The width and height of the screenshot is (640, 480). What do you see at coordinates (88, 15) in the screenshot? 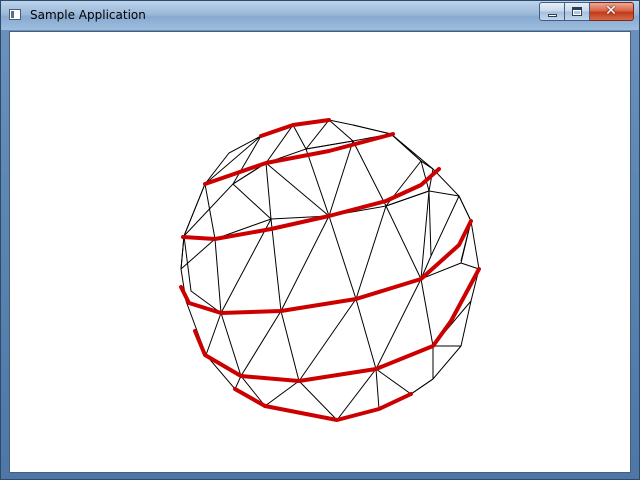
I see `window-title: Sample Application` at bounding box center [88, 15].